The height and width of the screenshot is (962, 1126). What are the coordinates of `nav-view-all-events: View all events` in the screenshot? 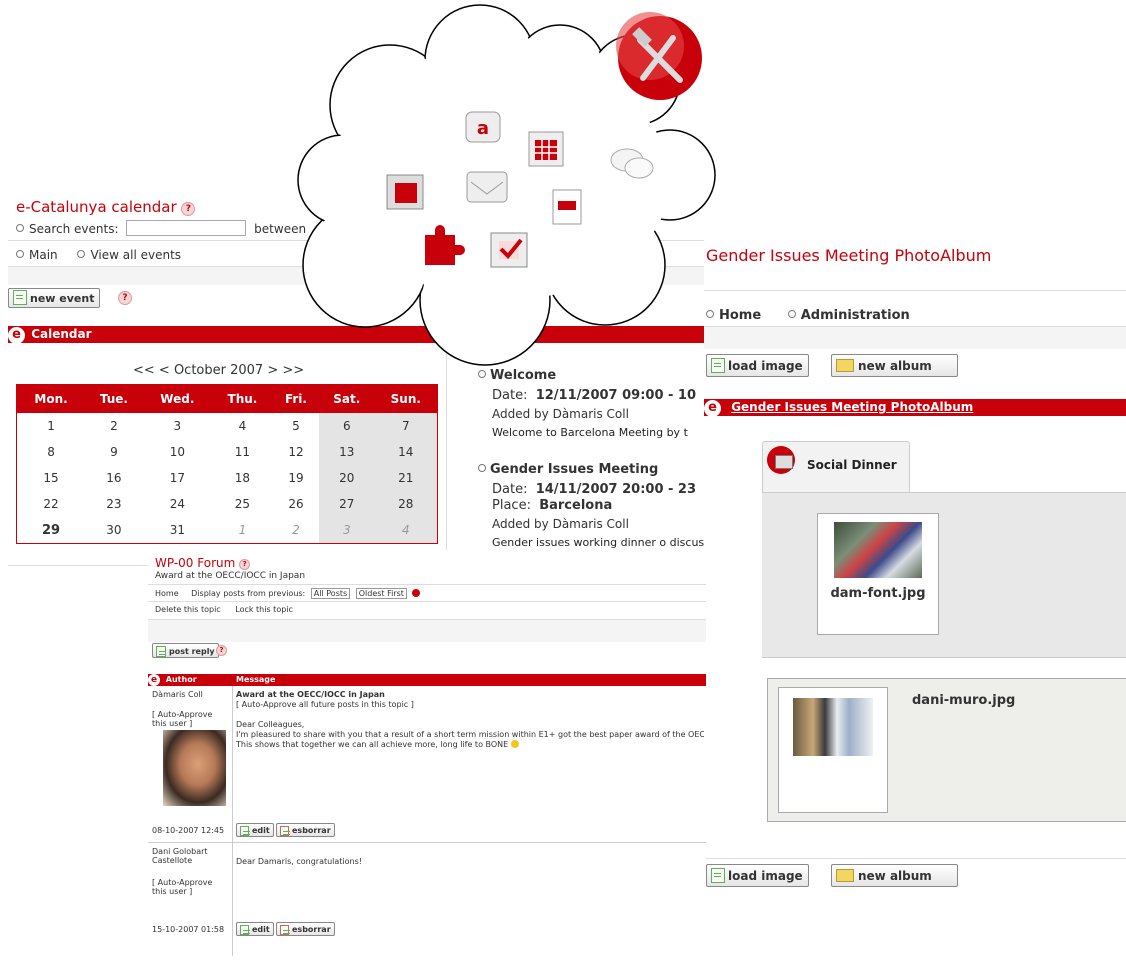 It's located at (129, 255).